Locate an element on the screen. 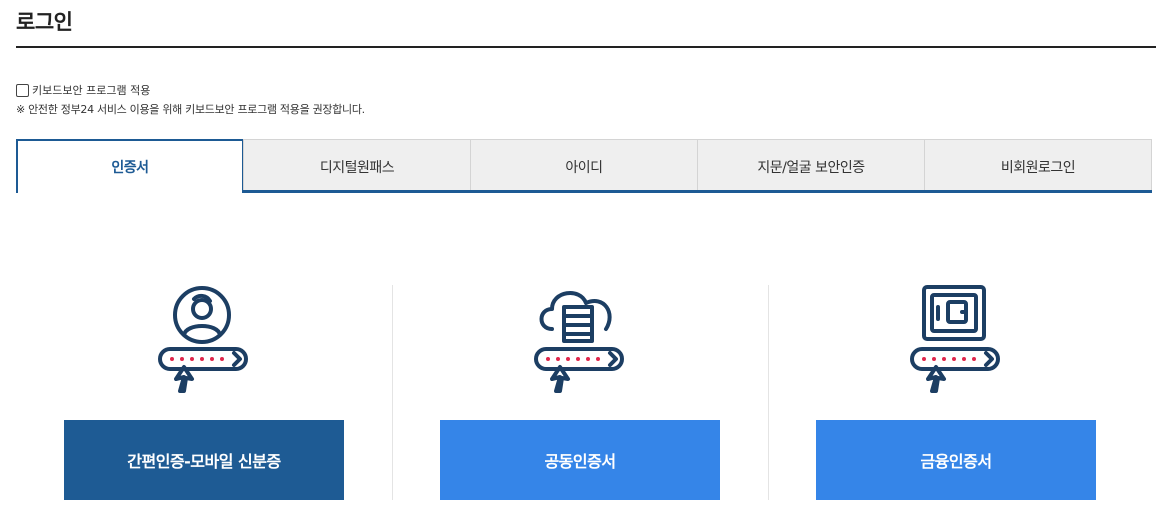  mobile-id-button: 간편인증-모바일 신분증 is located at coordinates (204, 460).